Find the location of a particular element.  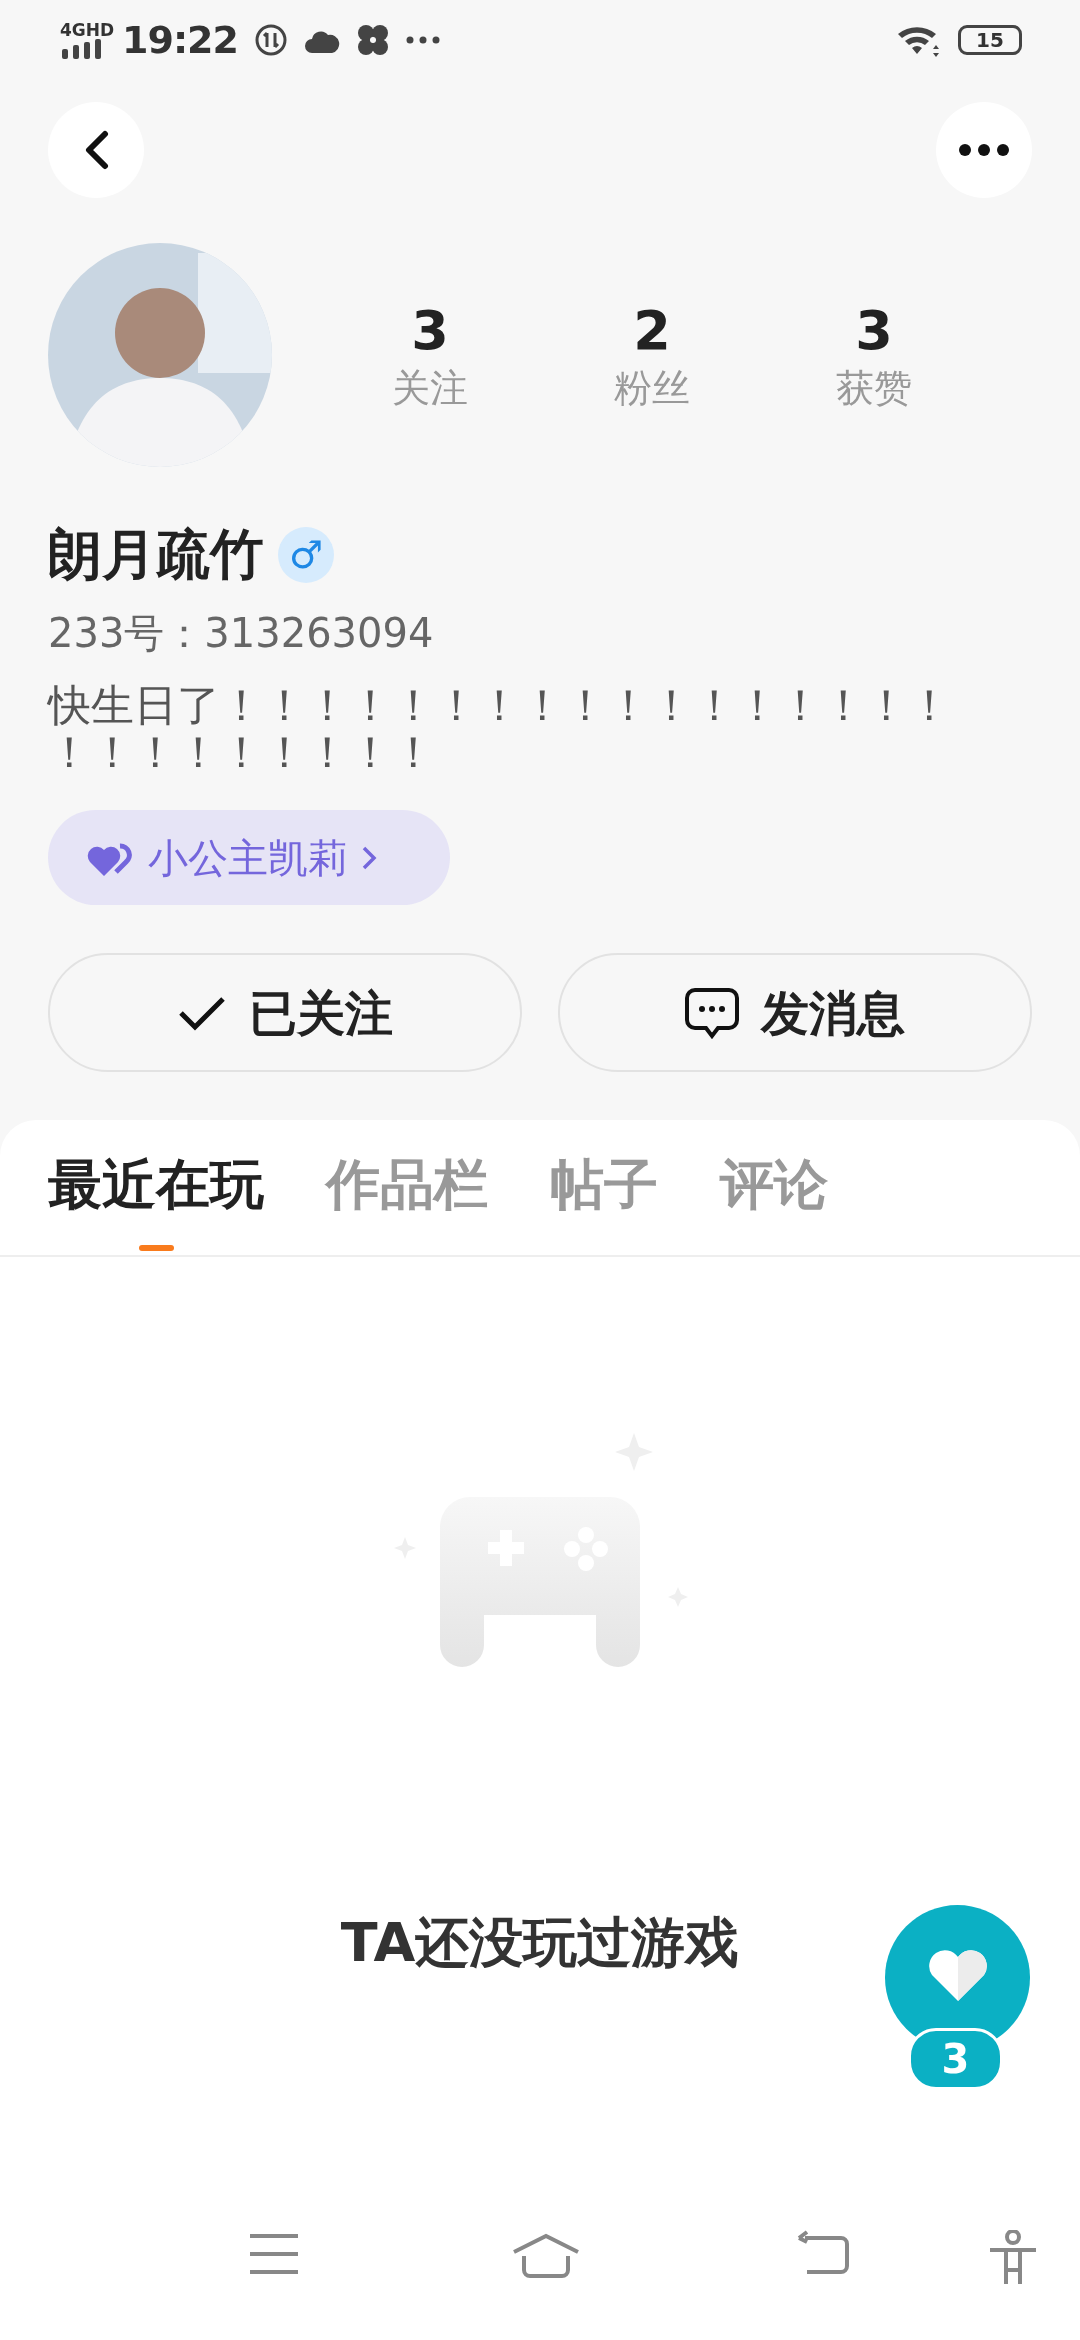

empty-message: TA还没玩过游戏 is located at coordinates (540, 1943).